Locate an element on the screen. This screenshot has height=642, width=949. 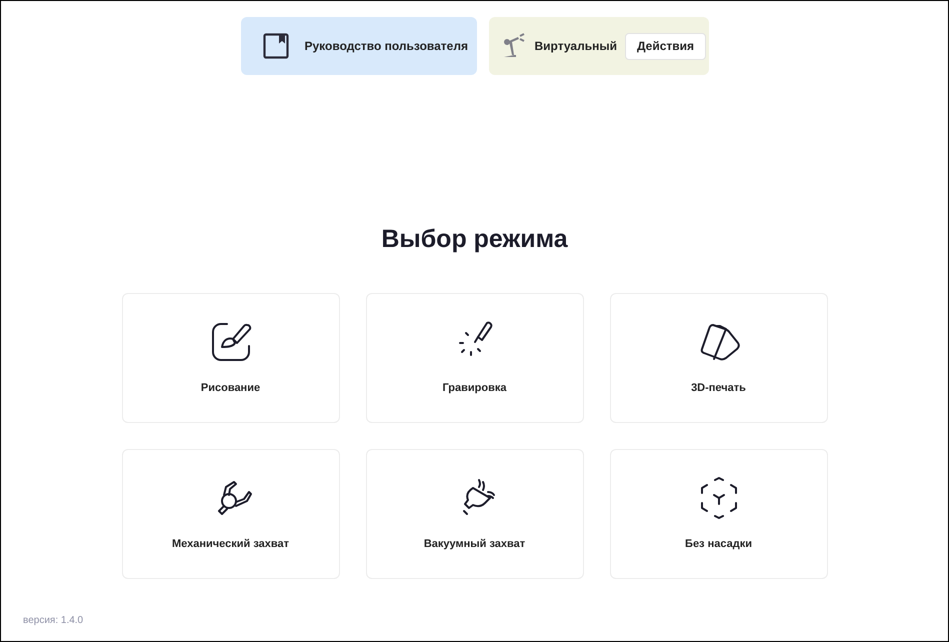
bookmark-book-icon is located at coordinates (275, 46).